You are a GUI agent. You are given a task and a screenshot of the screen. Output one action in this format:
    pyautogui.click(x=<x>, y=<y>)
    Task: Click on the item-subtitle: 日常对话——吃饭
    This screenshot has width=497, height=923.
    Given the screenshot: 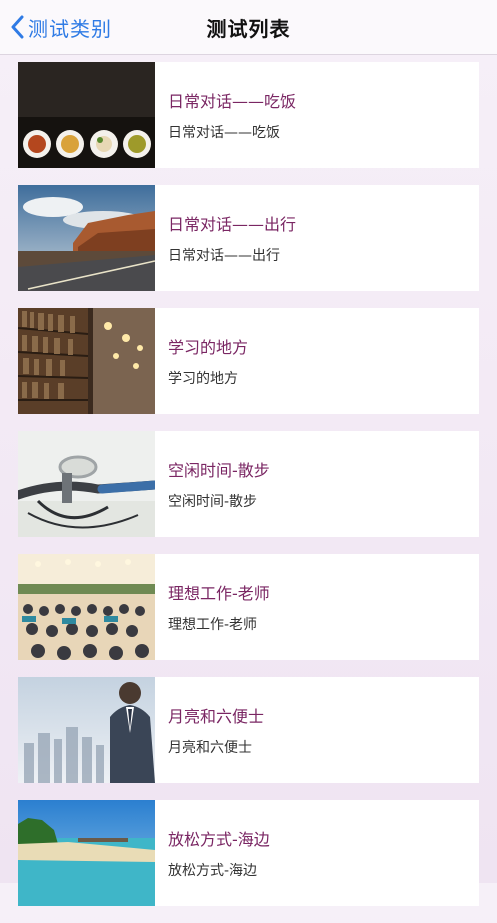 What is the action you would take?
    pyautogui.click(x=224, y=133)
    